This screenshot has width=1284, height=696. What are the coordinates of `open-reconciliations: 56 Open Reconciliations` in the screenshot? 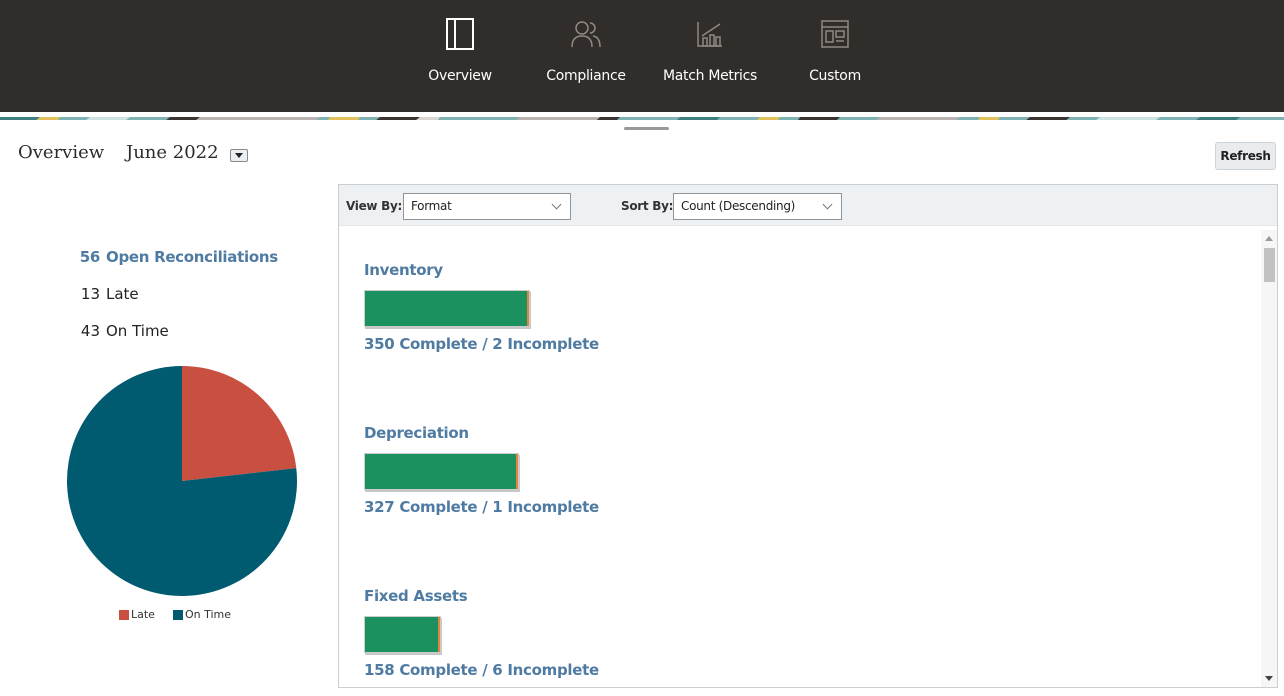 It's located at (178, 257).